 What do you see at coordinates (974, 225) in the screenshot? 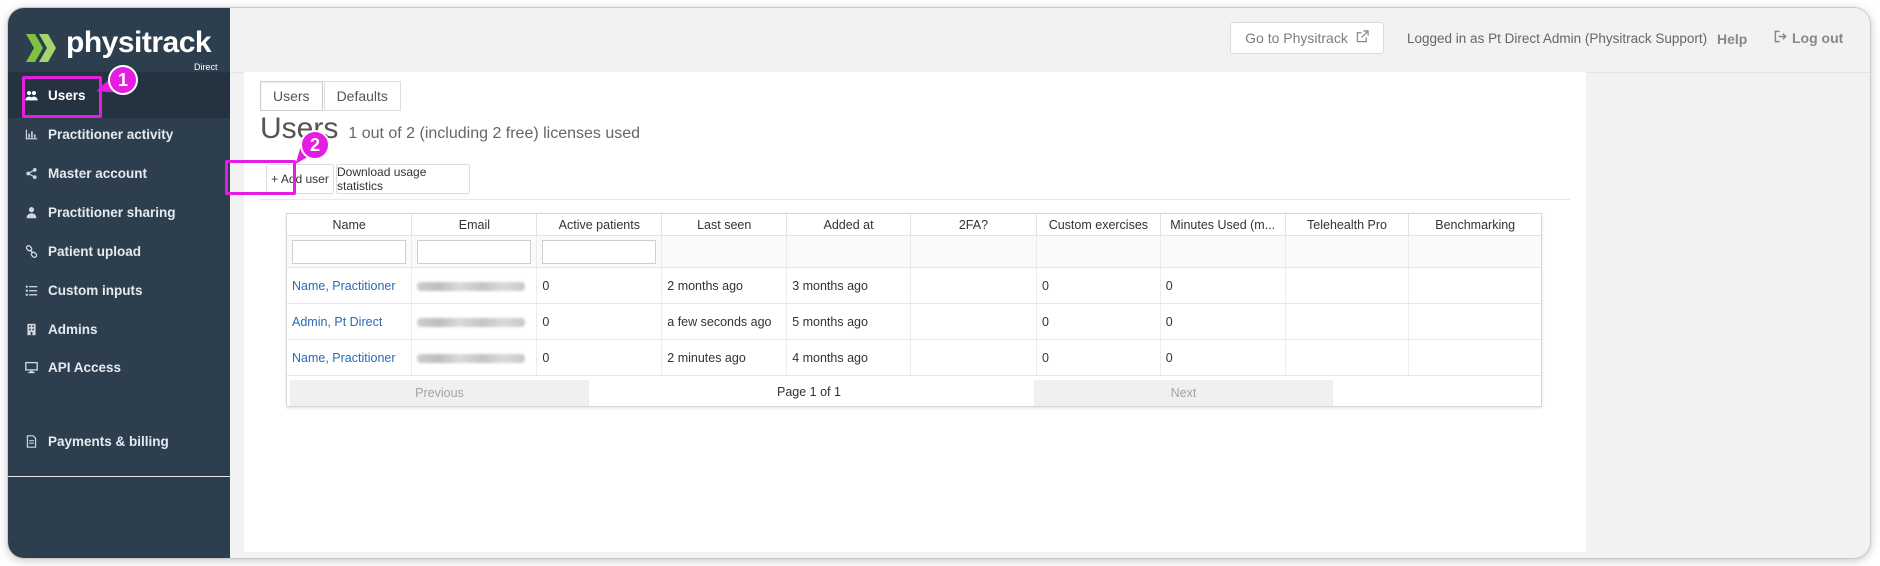
I see `column-header-2fa: 2FA?` at bounding box center [974, 225].